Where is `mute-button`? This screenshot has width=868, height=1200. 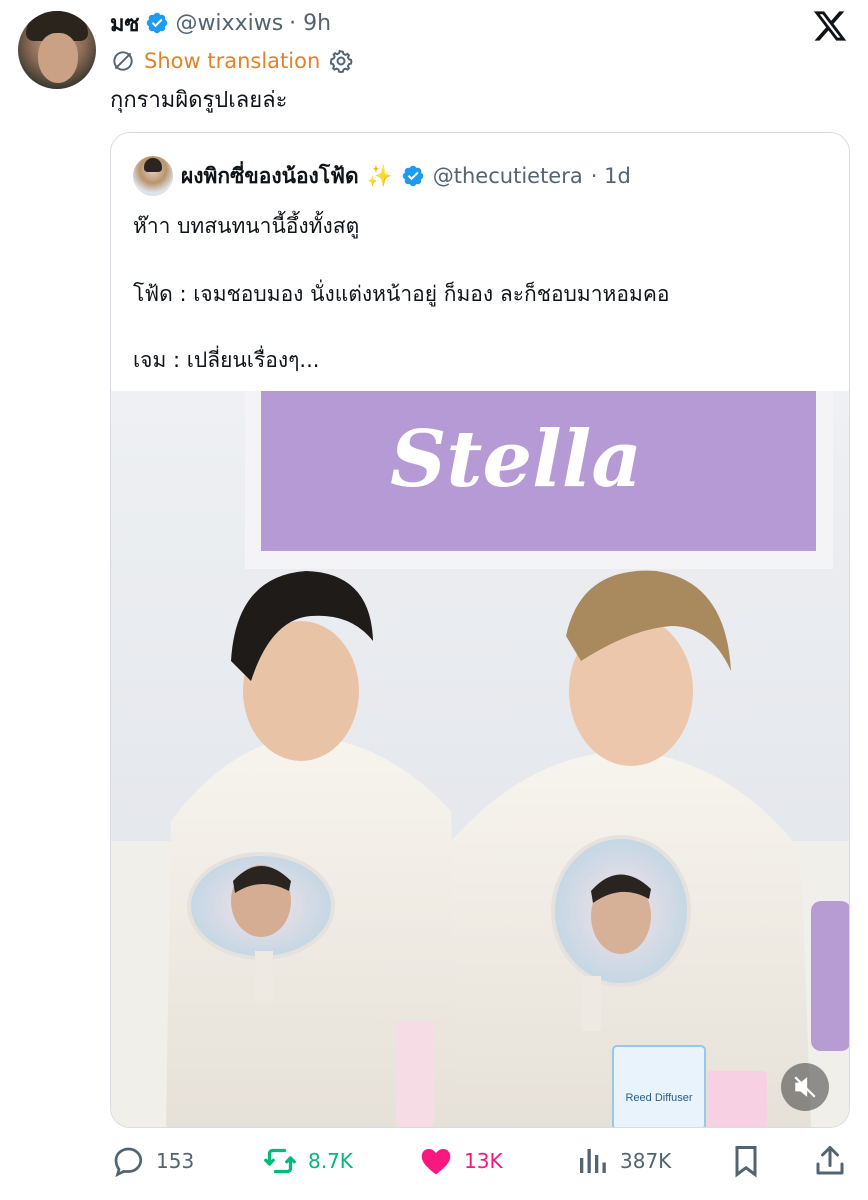 mute-button is located at coordinates (805, 1087).